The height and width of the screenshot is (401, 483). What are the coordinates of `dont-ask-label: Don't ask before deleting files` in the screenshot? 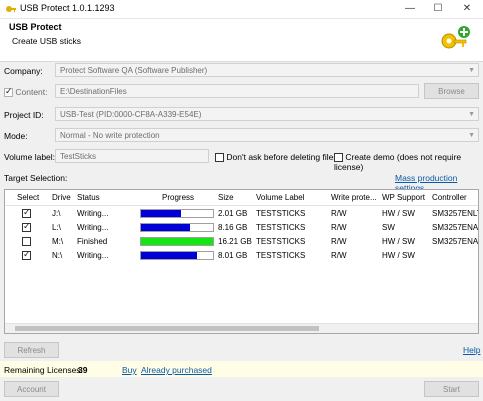 It's located at (282, 157).